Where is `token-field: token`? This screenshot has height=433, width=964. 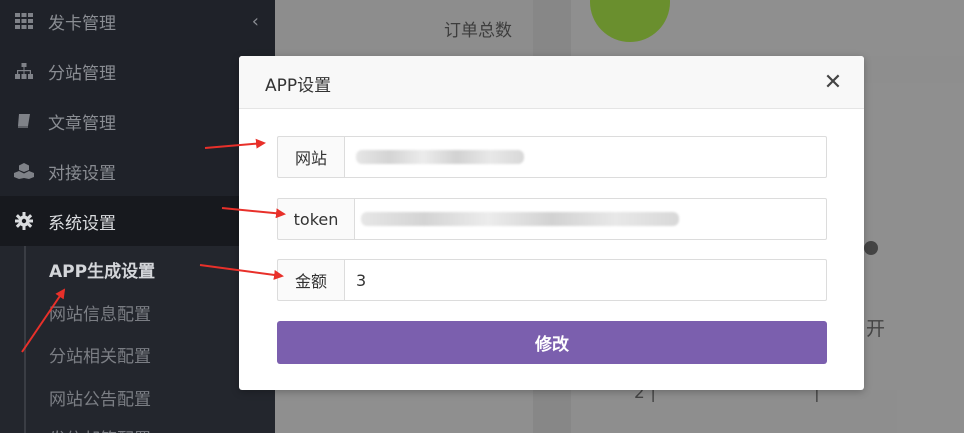 token-field: token is located at coordinates (552, 219).